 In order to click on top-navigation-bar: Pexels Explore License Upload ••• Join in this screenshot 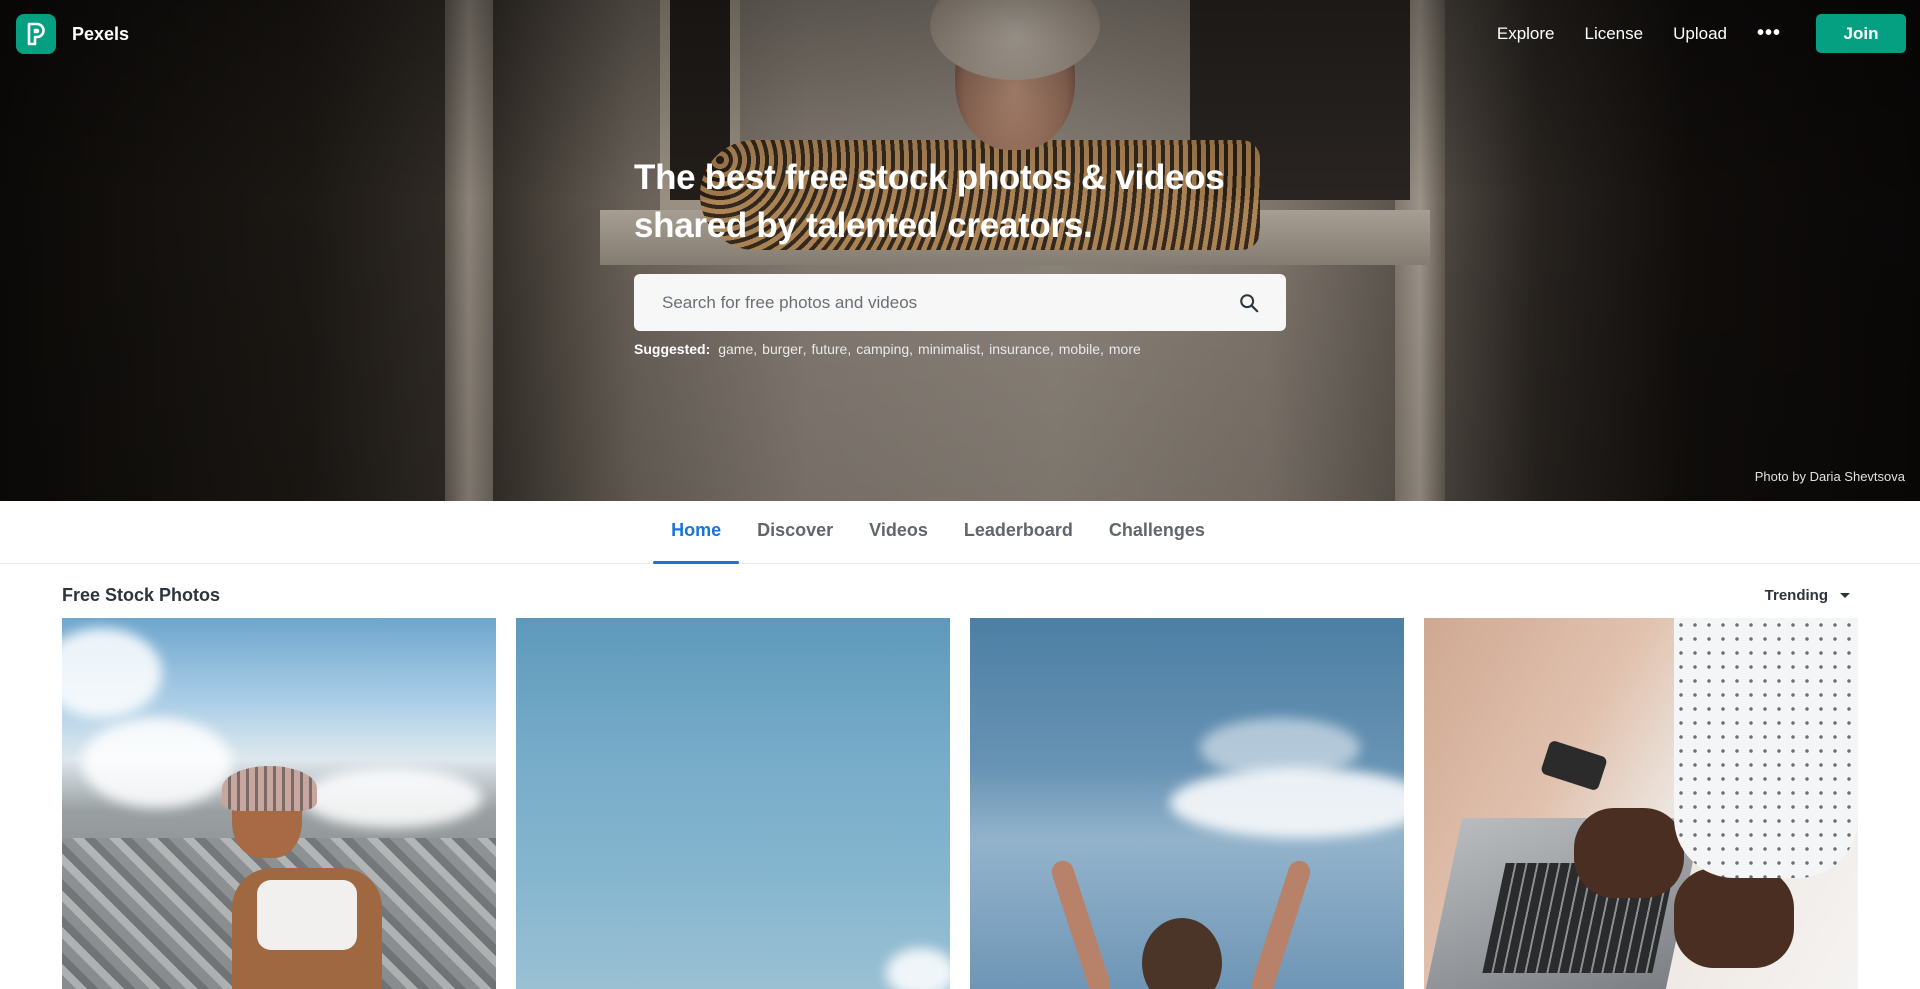, I will do `click(960, 33)`.